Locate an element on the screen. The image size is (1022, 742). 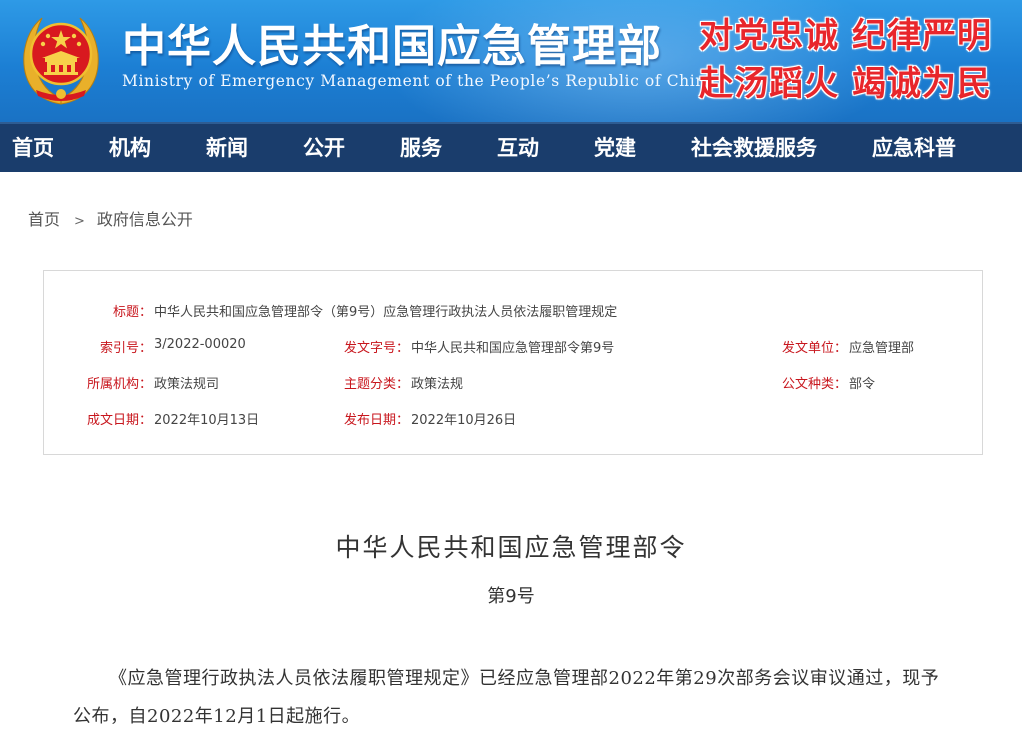
meta-docno-label: 发文字号： is located at coordinates (376, 348).